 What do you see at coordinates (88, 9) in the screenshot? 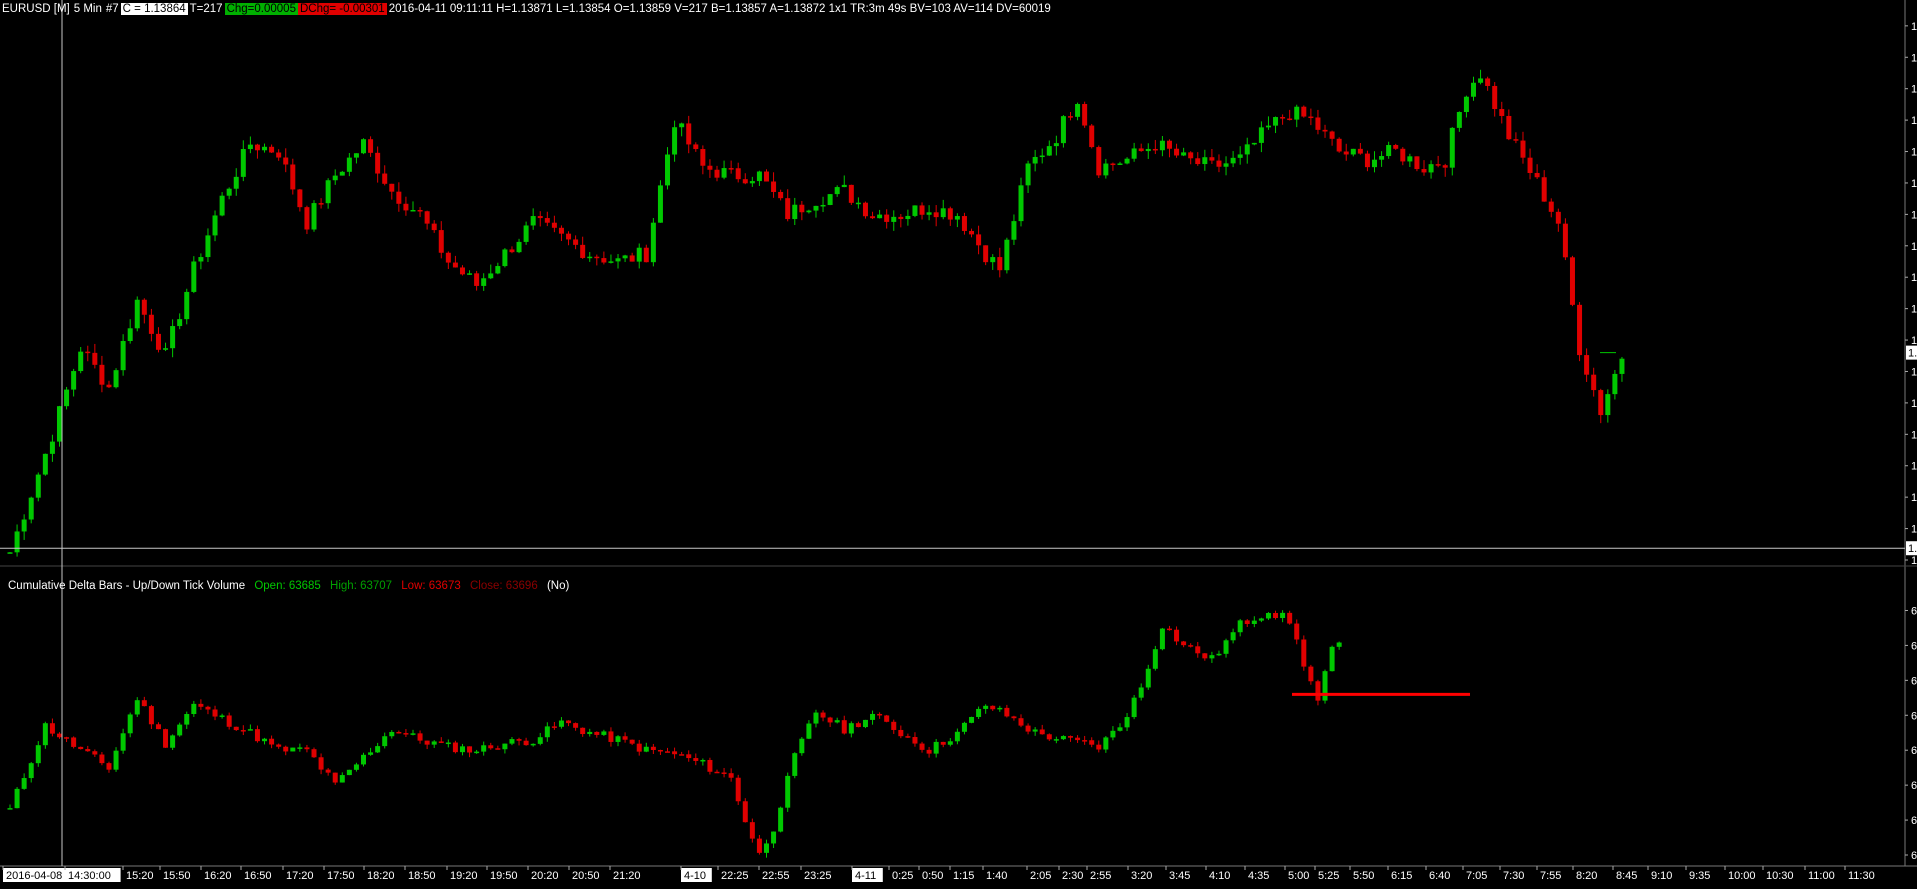
I see `interval-label: 5 Min` at bounding box center [88, 9].